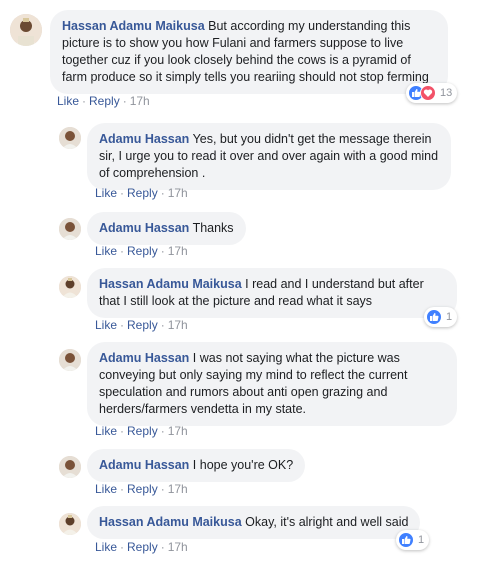 The image size is (492, 563). What do you see at coordinates (428, 93) in the screenshot?
I see `heart-icon` at bounding box center [428, 93].